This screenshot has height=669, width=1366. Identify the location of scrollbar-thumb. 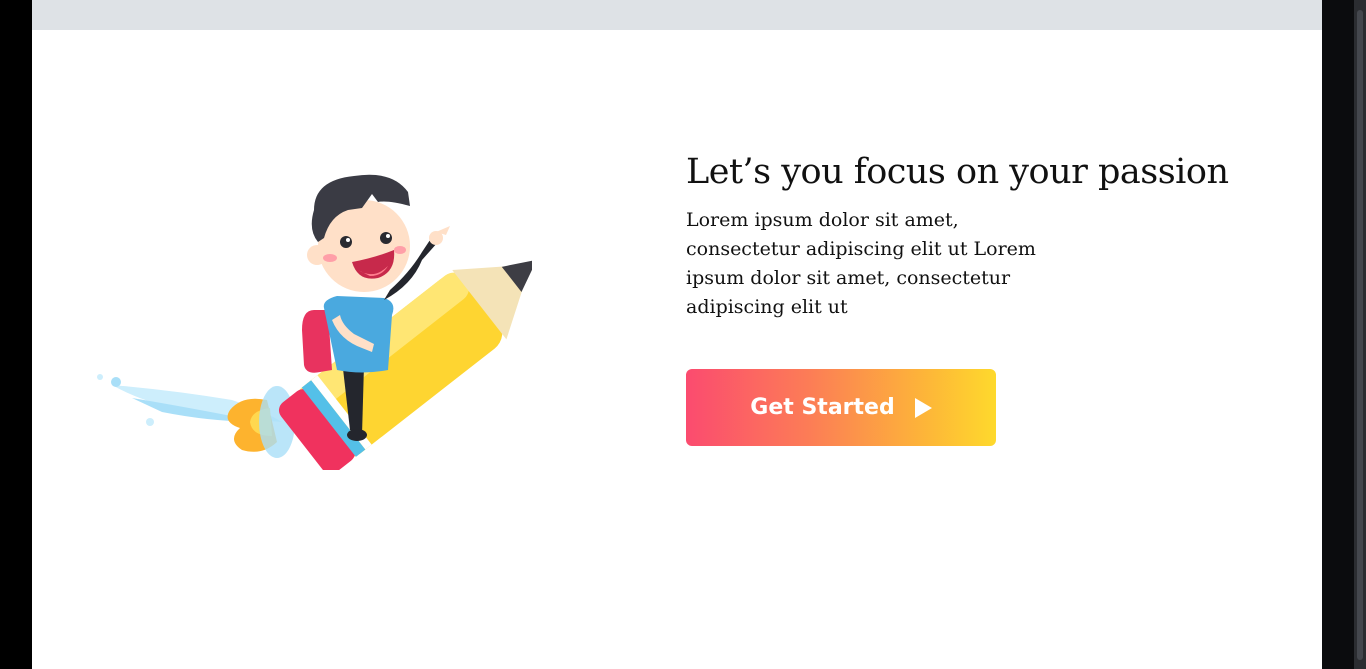
(1360, 335).